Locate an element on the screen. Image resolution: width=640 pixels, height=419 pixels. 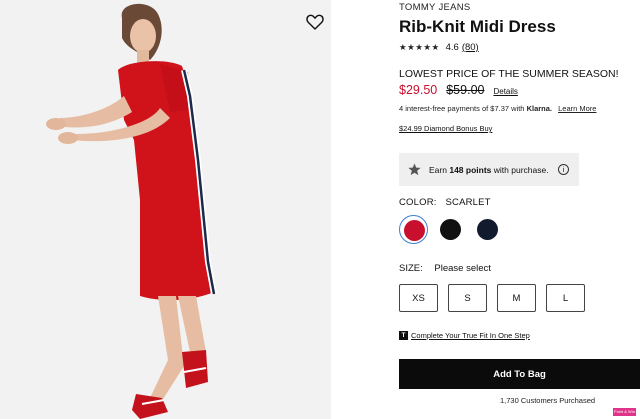
true-fit-text: Complete Your True Fit In One Step is located at coordinates (470, 335).